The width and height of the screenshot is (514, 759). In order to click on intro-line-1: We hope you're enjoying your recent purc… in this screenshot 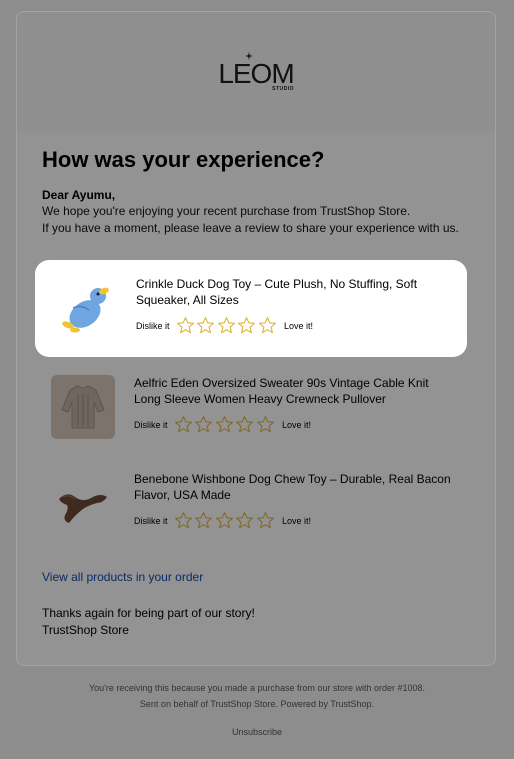, I will do `click(226, 211)`.